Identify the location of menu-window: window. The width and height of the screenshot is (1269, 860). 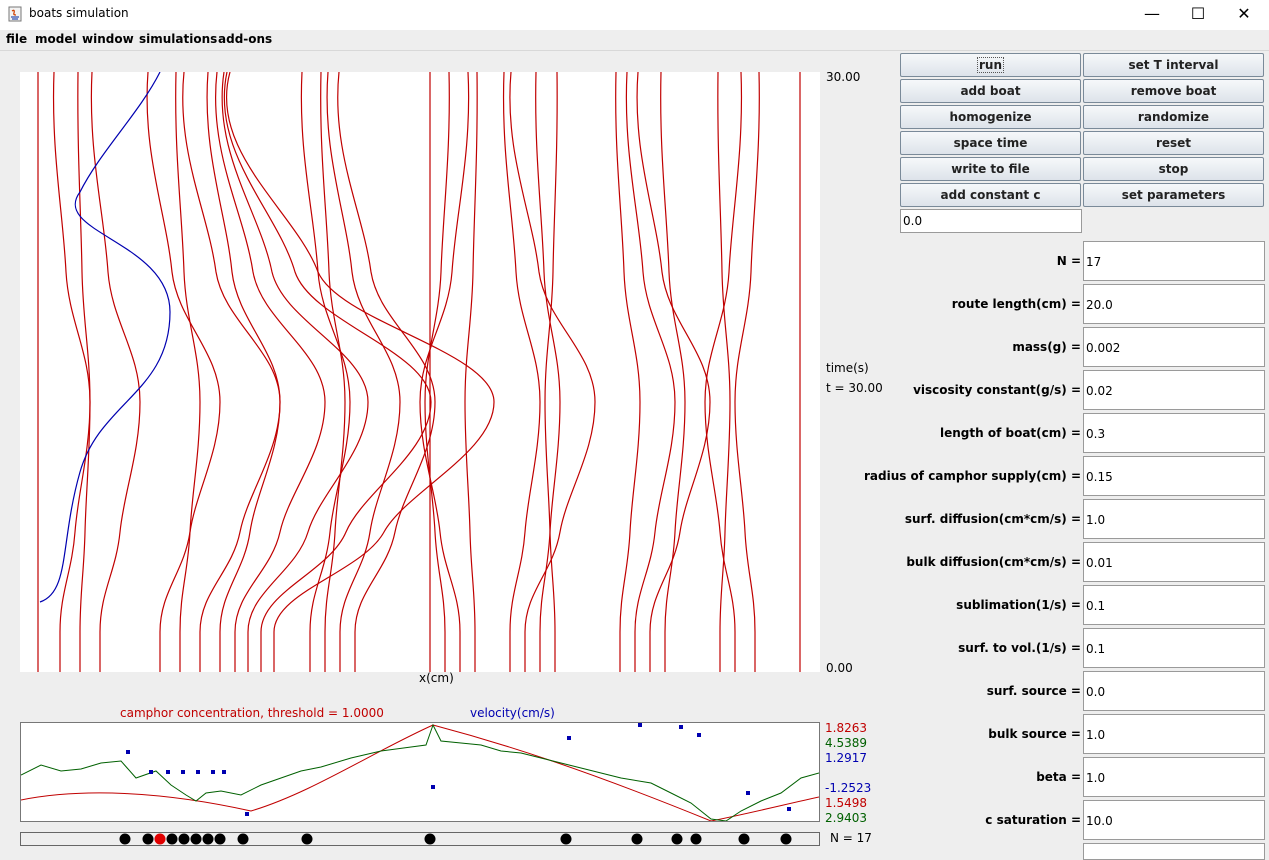
(108, 39).